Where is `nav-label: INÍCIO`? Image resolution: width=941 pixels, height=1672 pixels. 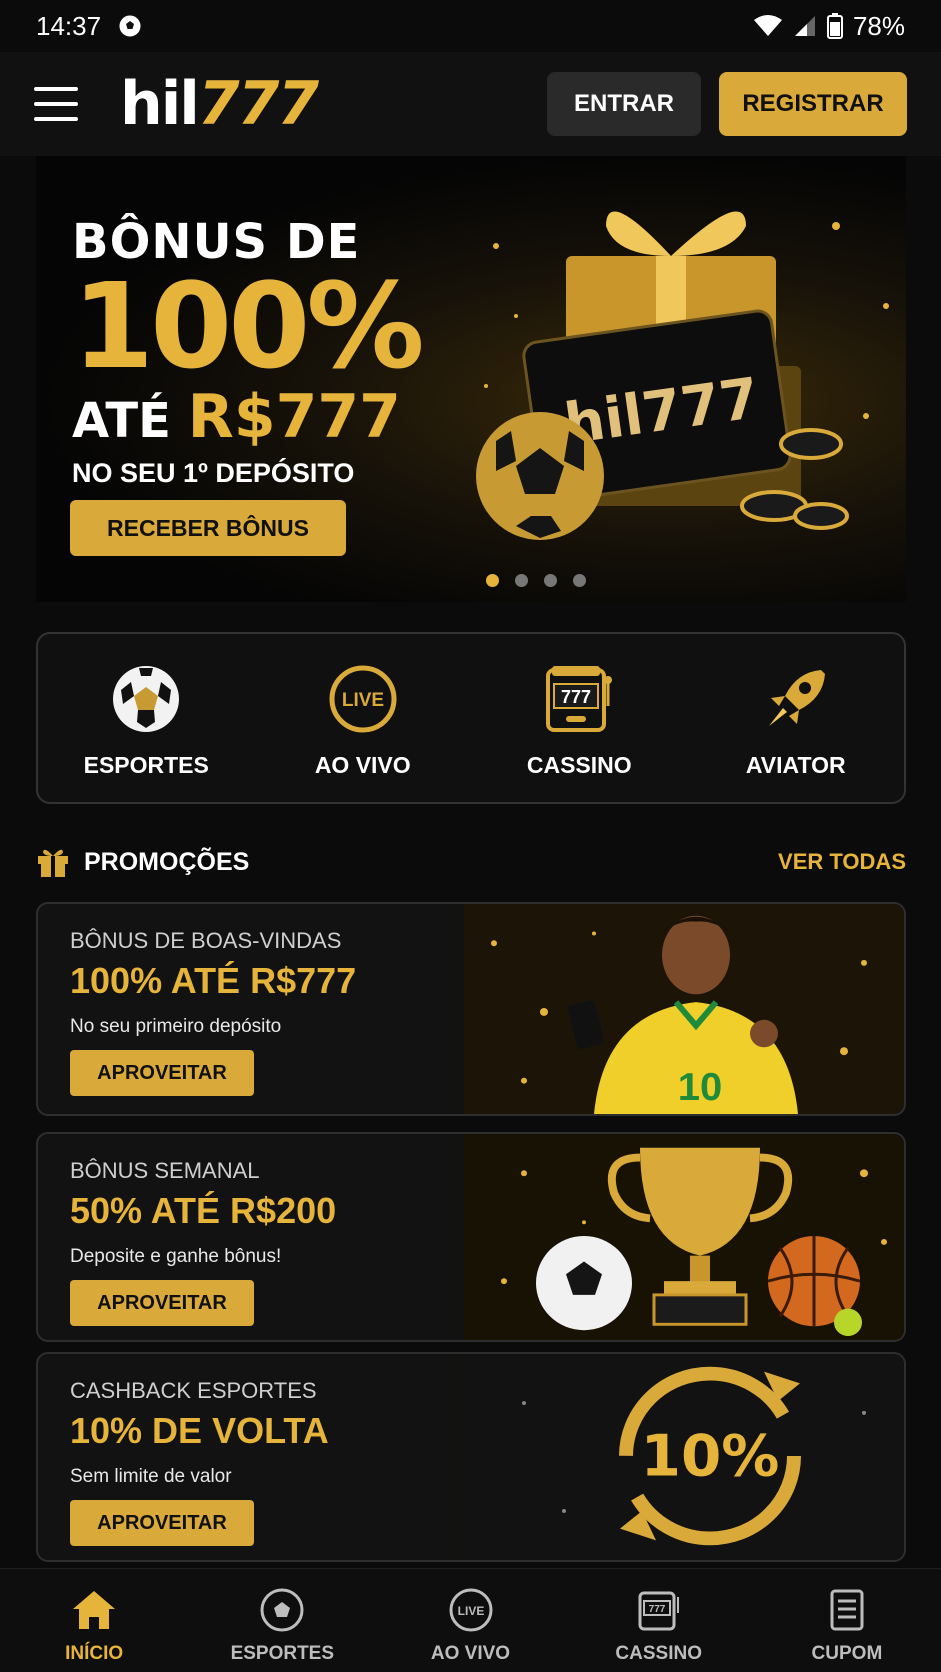
nav-label: INÍCIO is located at coordinates (94, 1653).